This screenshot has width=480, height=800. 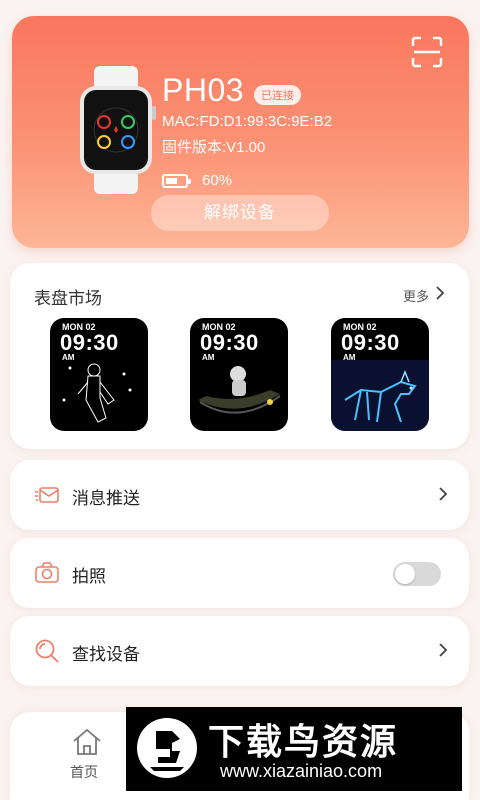 What do you see at coordinates (89, 577) in the screenshot?
I see `take-photo-label: 拍照` at bounding box center [89, 577].